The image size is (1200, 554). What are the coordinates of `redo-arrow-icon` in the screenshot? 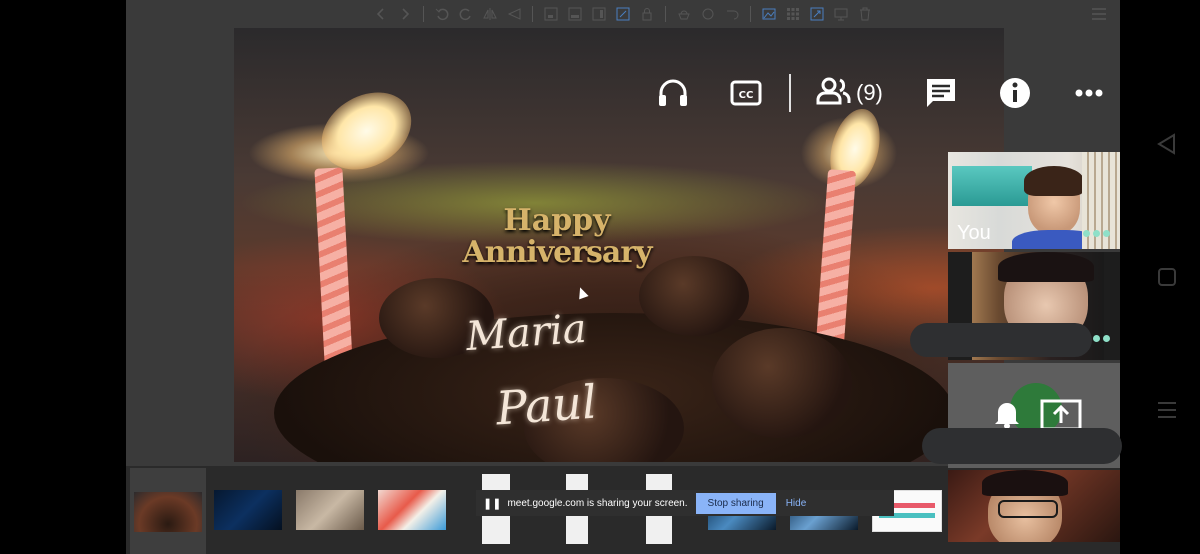 It's located at (732, 14).